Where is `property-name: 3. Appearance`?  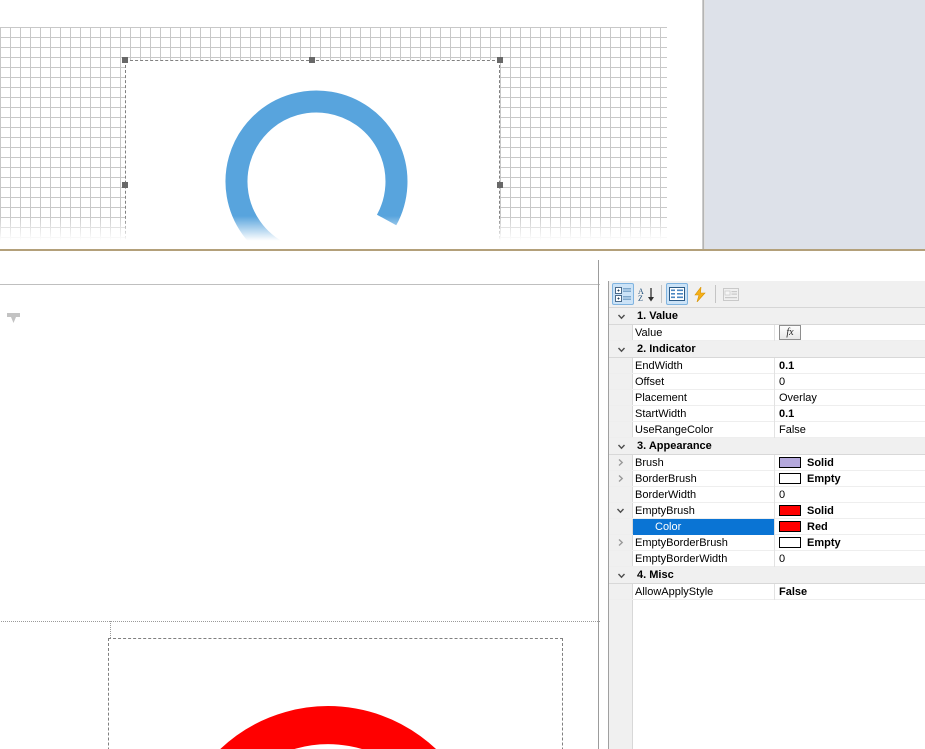 property-name: 3. Appearance is located at coordinates (674, 445).